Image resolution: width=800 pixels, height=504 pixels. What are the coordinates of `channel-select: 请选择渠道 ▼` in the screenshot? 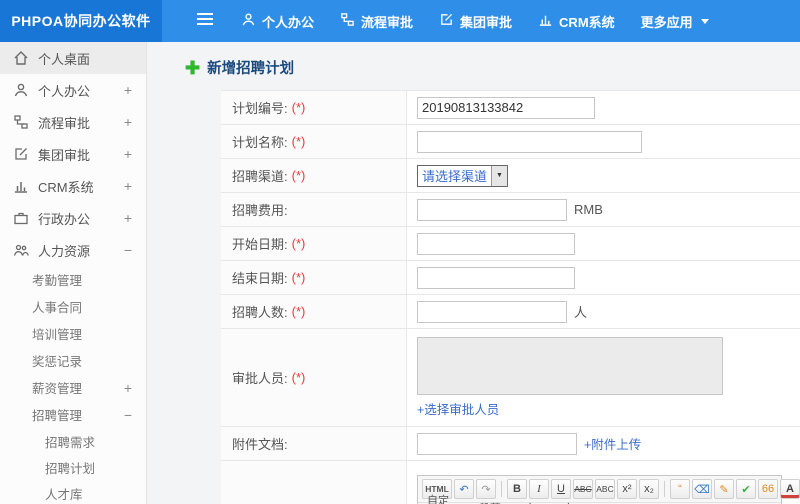 It's located at (463, 175).